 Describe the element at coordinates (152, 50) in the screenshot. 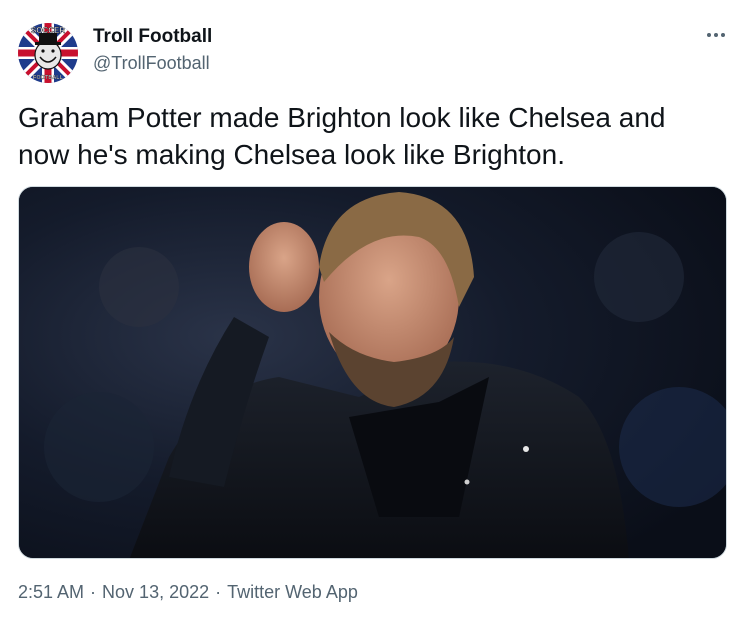

I see `author-block: Troll Football @TrollFootball` at that location.